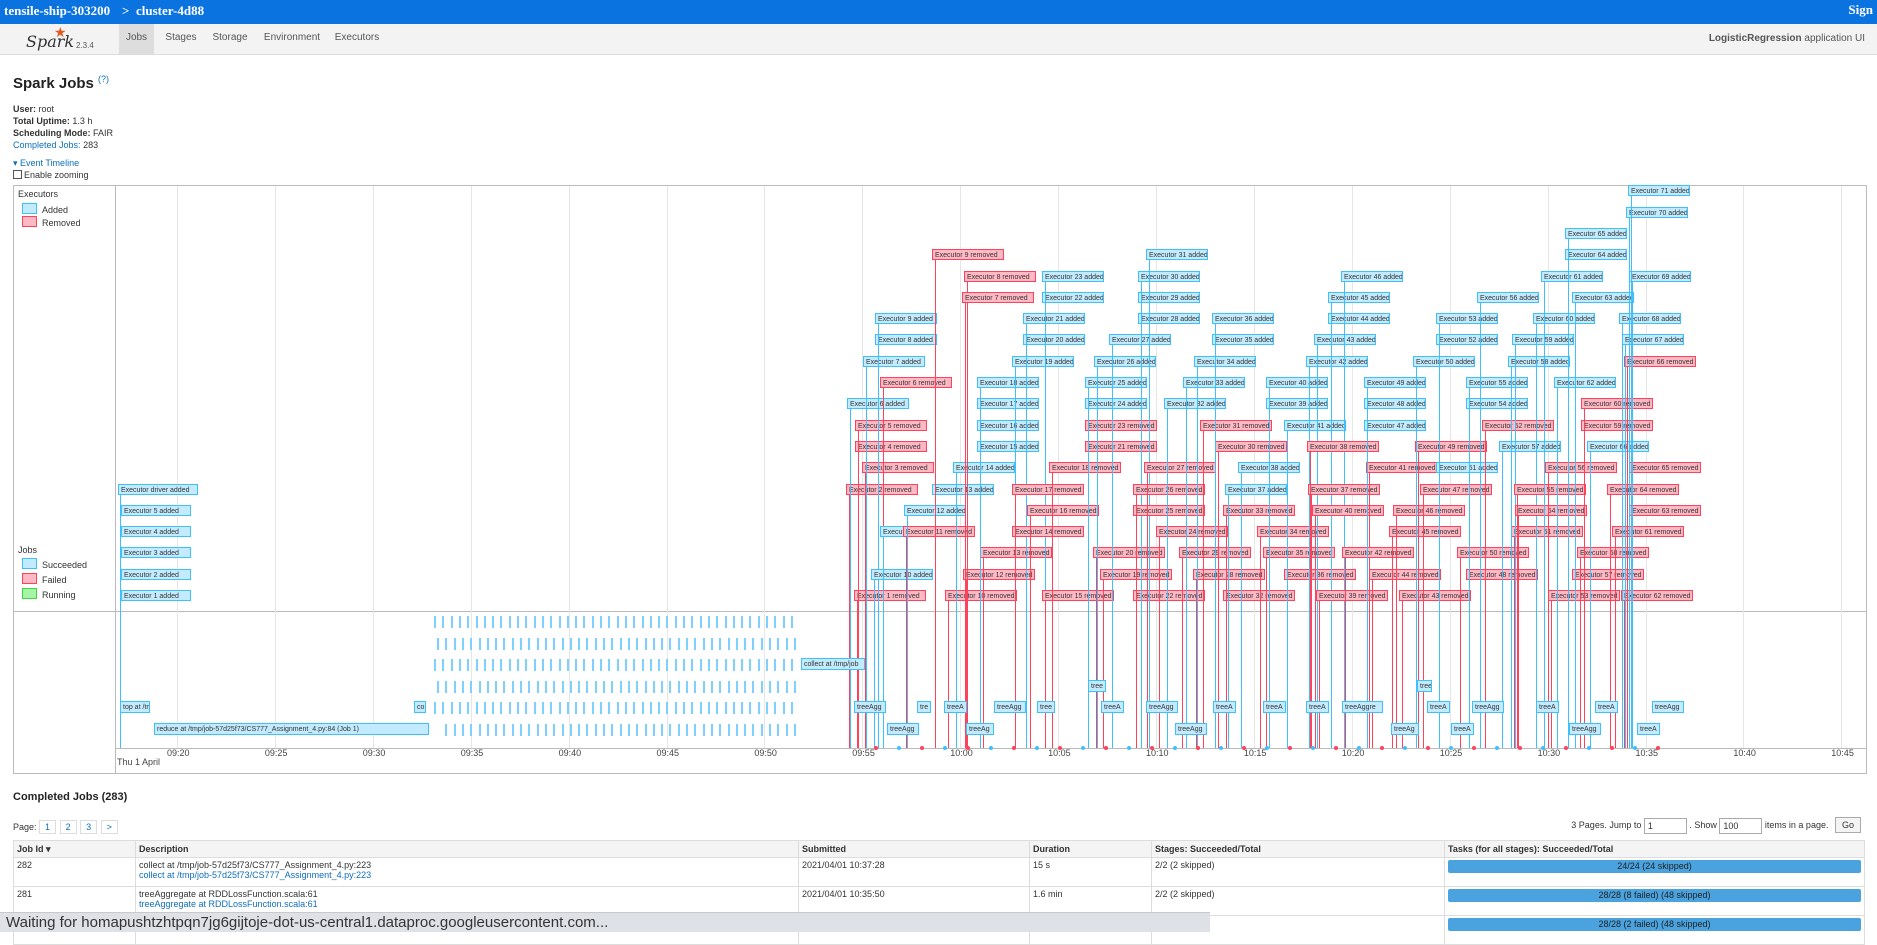  Describe the element at coordinates (1613, 553) in the screenshot. I see `executor-removed-item: Executor 58 removed` at that location.